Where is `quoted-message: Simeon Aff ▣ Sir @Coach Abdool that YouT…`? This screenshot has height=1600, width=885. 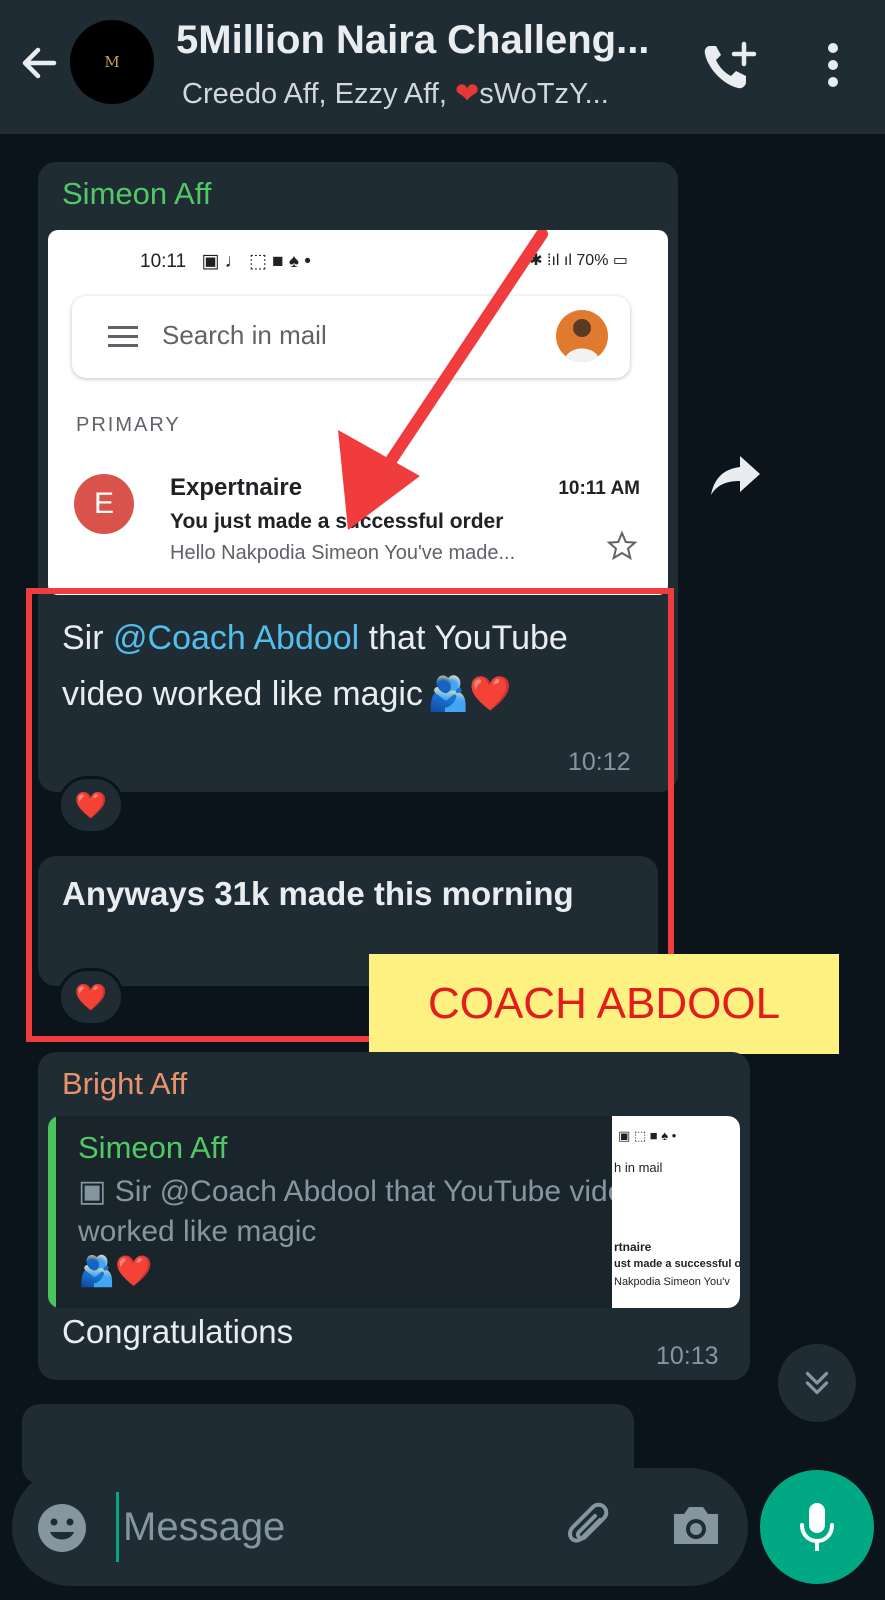
quoted-message: Simeon Aff ▣ Sir @Coach Abdool that YouT… is located at coordinates (394, 1212).